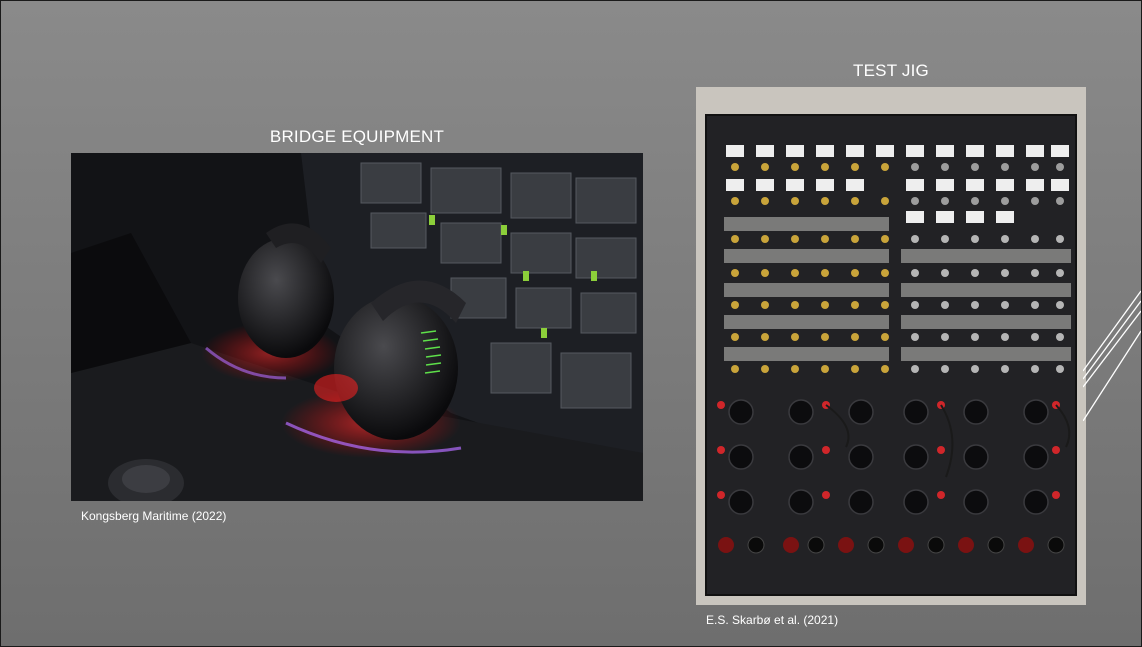 The image size is (1142, 647). Describe the element at coordinates (1112, 355) in the screenshot. I see `decorative-lines` at that location.